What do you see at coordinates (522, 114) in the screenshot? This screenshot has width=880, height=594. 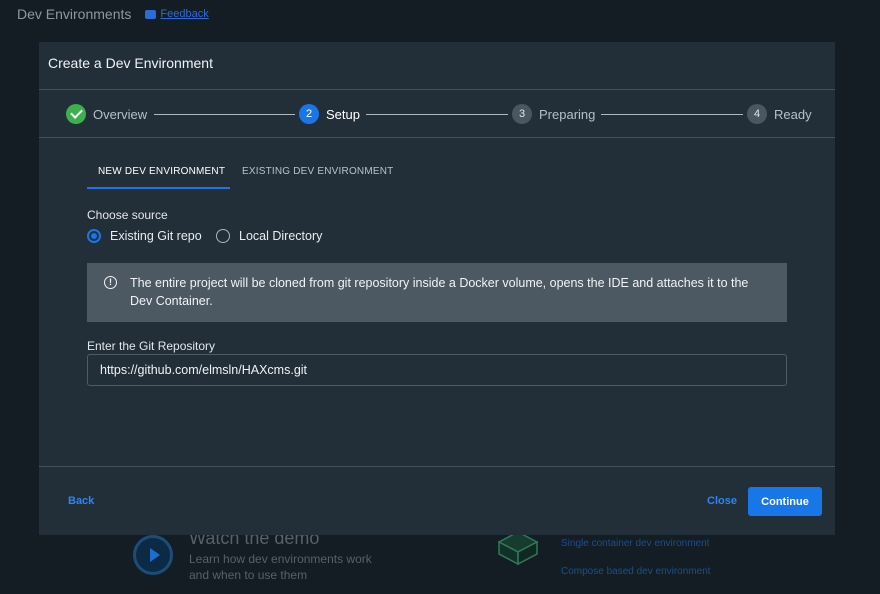 I see `step-number: 3` at bounding box center [522, 114].